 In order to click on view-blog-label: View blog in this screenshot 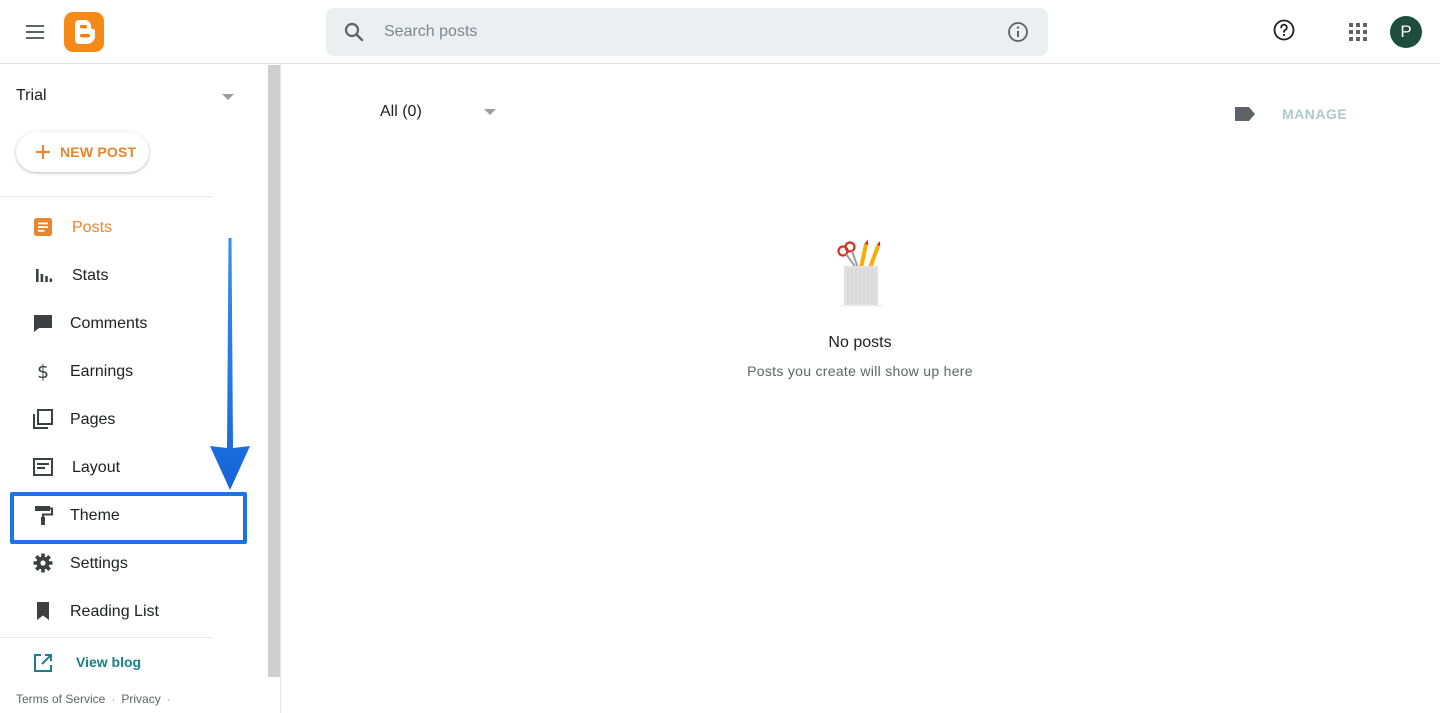, I will do `click(109, 662)`.